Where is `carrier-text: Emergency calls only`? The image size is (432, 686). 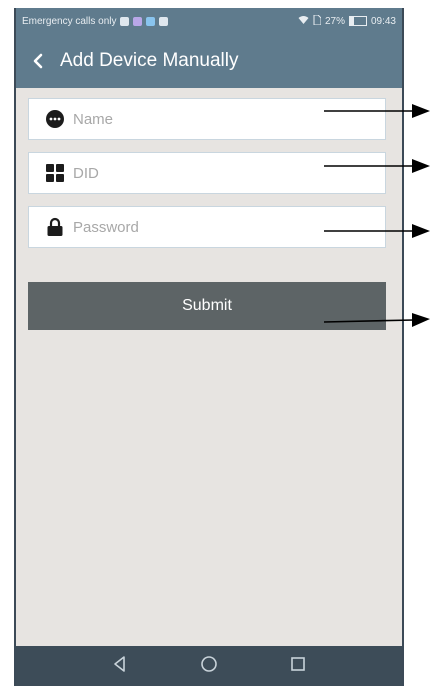
carrier-text: Emergency calls only is located at coordinates (69, 21).